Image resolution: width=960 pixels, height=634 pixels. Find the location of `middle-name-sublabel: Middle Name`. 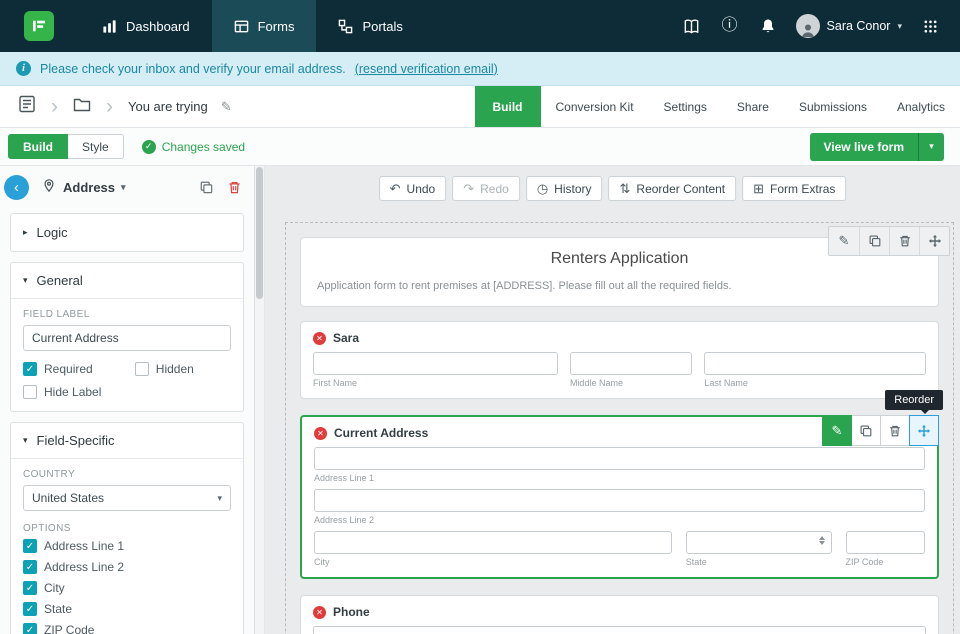

middle-name-sublabel: Middle Name is located at coordinates (596, 383).